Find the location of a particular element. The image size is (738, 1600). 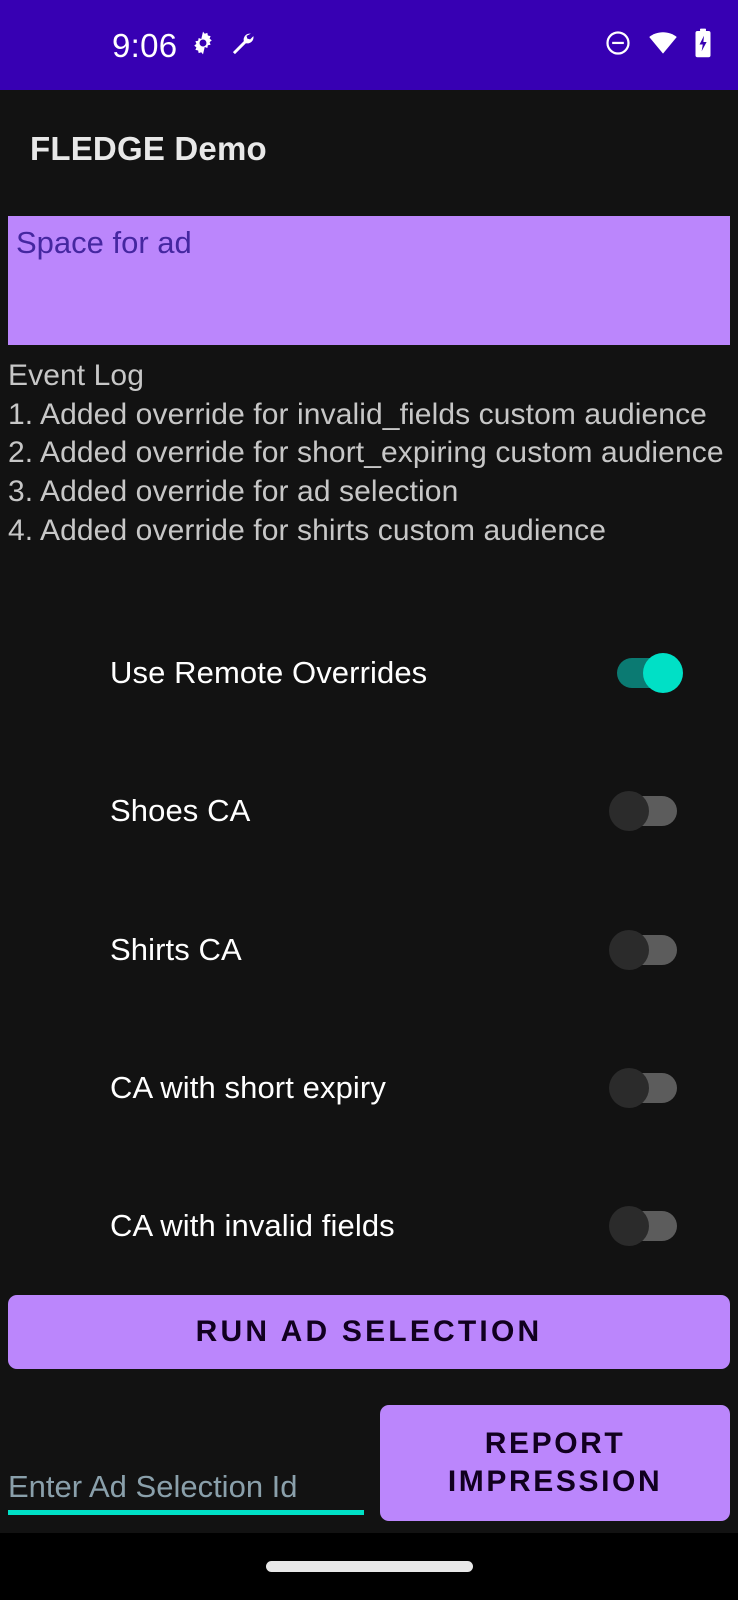

toggle-switch-shoes-ca is located at coordinates (646, 811).